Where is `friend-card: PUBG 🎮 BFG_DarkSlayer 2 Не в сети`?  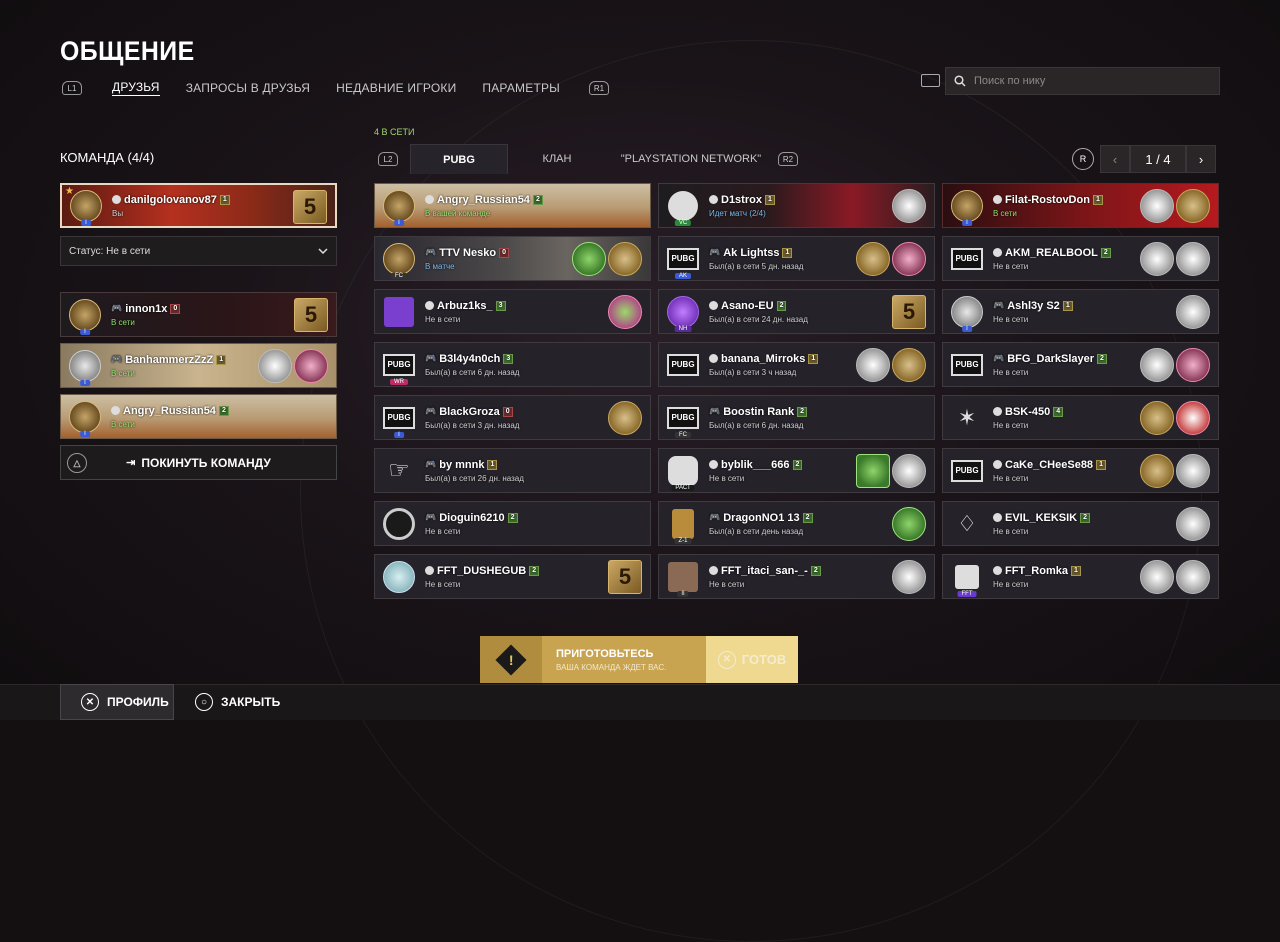 friend-card: PUBG 🎮 BFG_DarkSlayer 2 Не в сети is located at coordinates (1080, 364).